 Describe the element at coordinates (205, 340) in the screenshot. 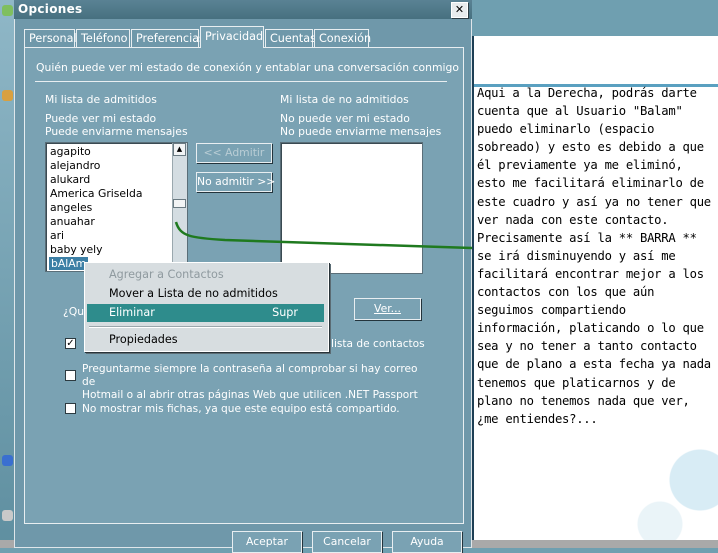

I see `menu-item-properties: Propiedades` at that location.